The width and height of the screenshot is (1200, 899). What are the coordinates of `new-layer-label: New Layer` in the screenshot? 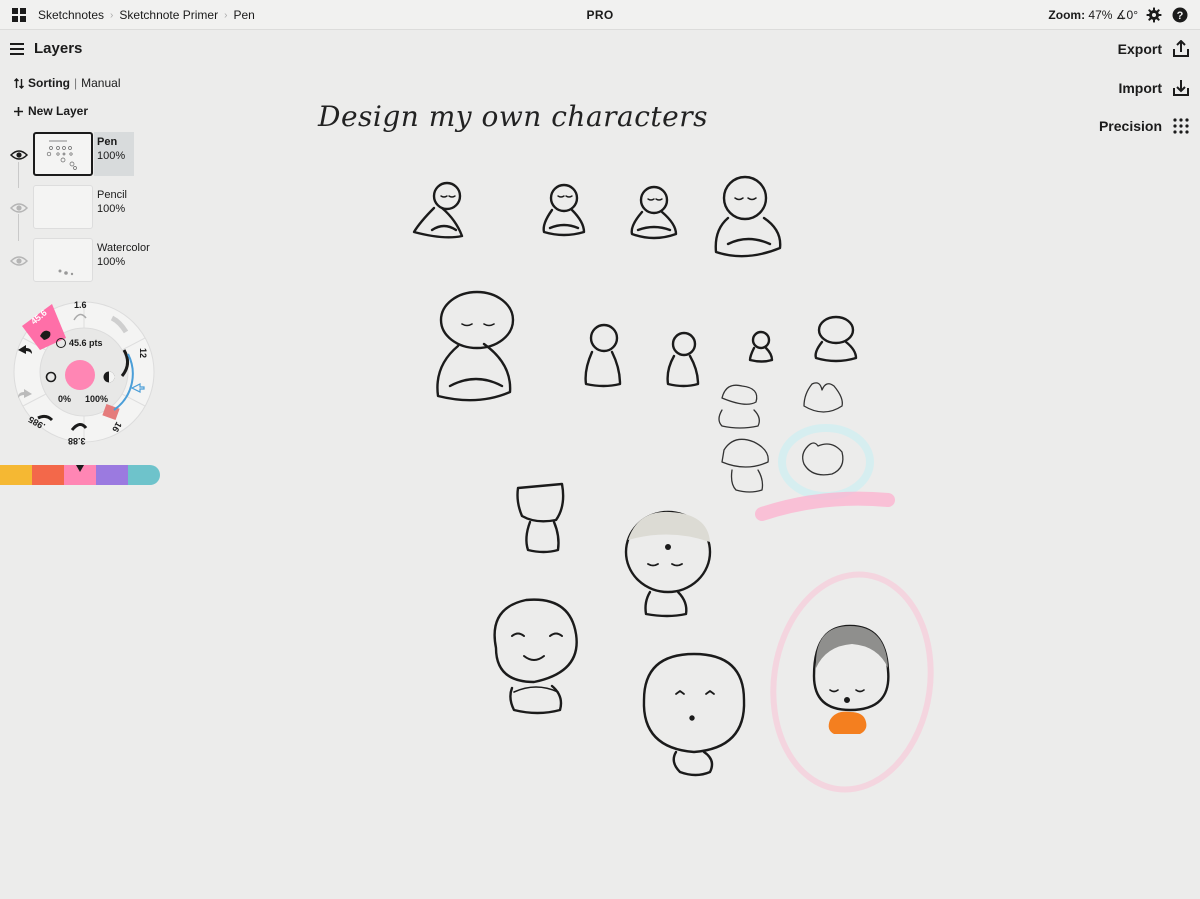 It's located at (58, 111).